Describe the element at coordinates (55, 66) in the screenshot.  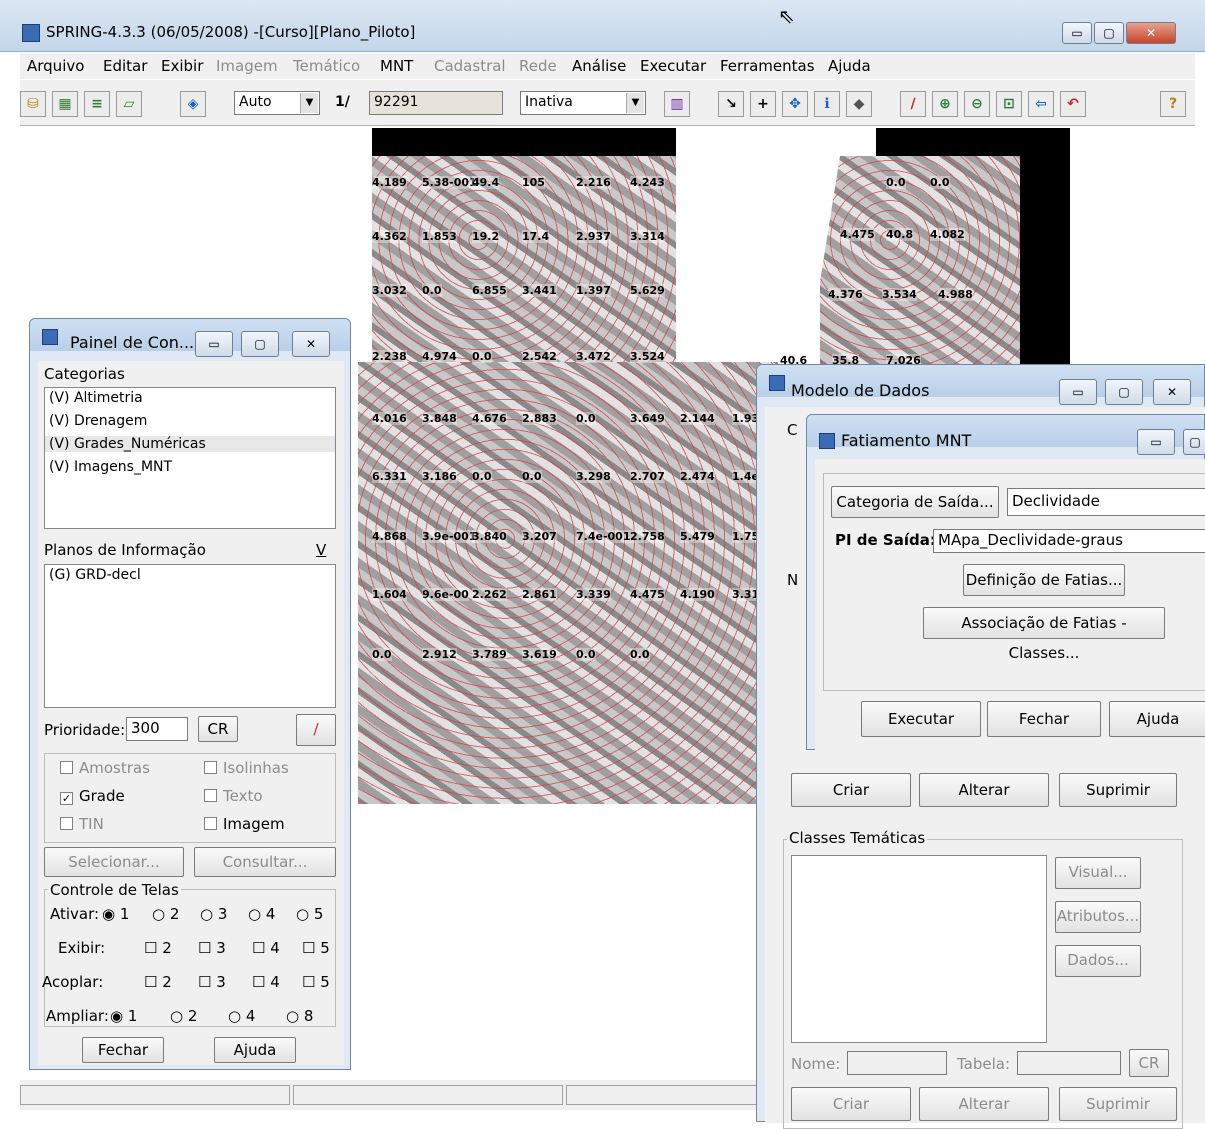
I see `menu-arquivo: Arquivo` at that location.